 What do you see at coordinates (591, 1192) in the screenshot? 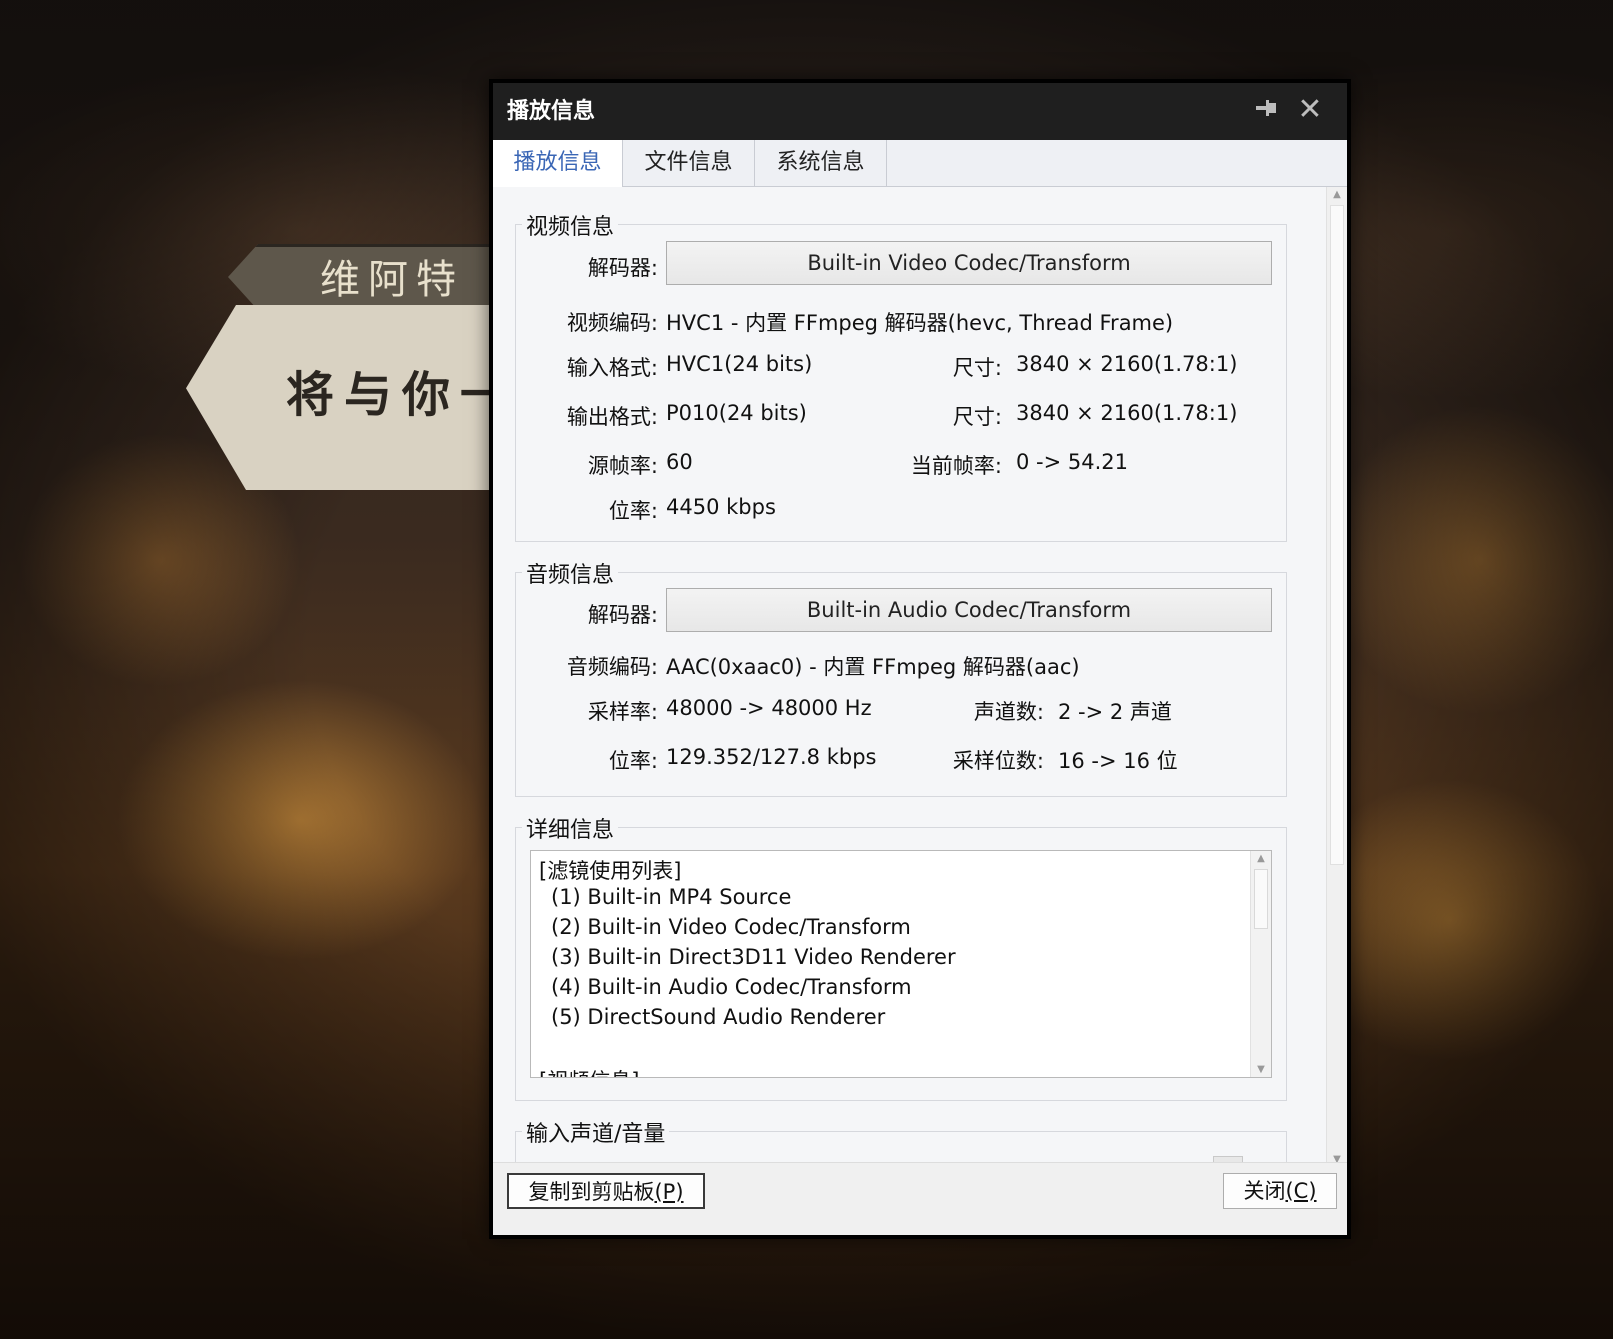
I see `copy-button-label: 复制到剪贴板` at bounding box center [591, 1192].